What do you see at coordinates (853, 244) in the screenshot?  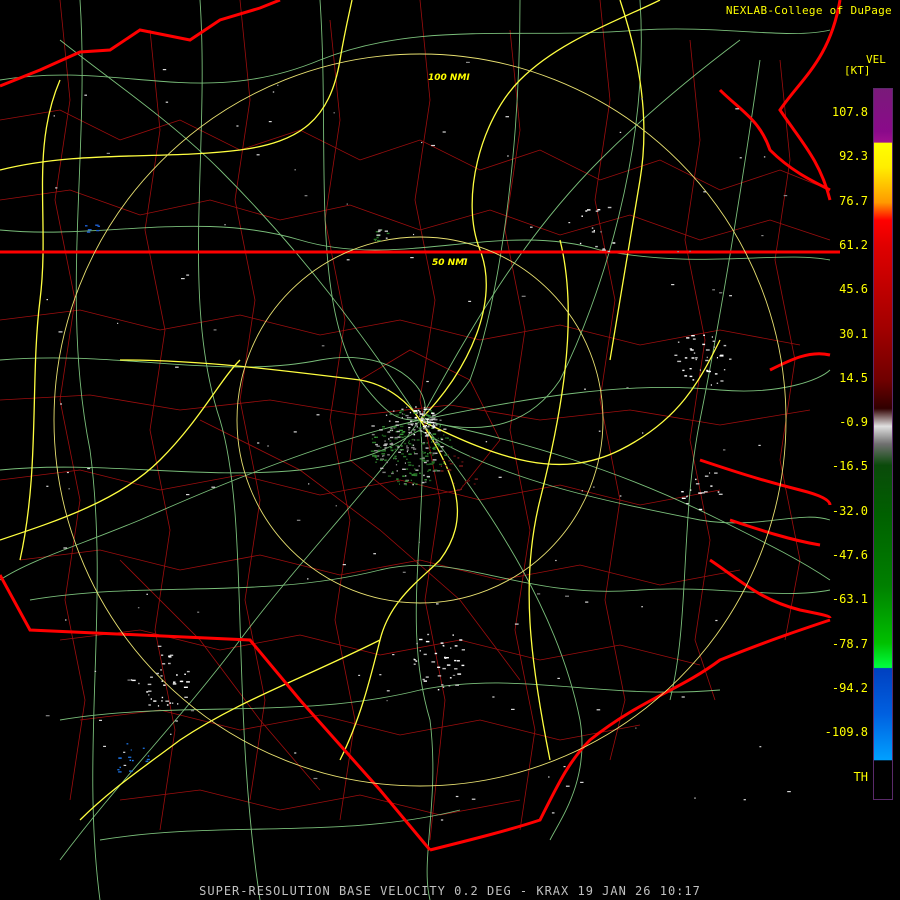 I see `colorbar-tick: 61.2` at bounding box center [853, 244].